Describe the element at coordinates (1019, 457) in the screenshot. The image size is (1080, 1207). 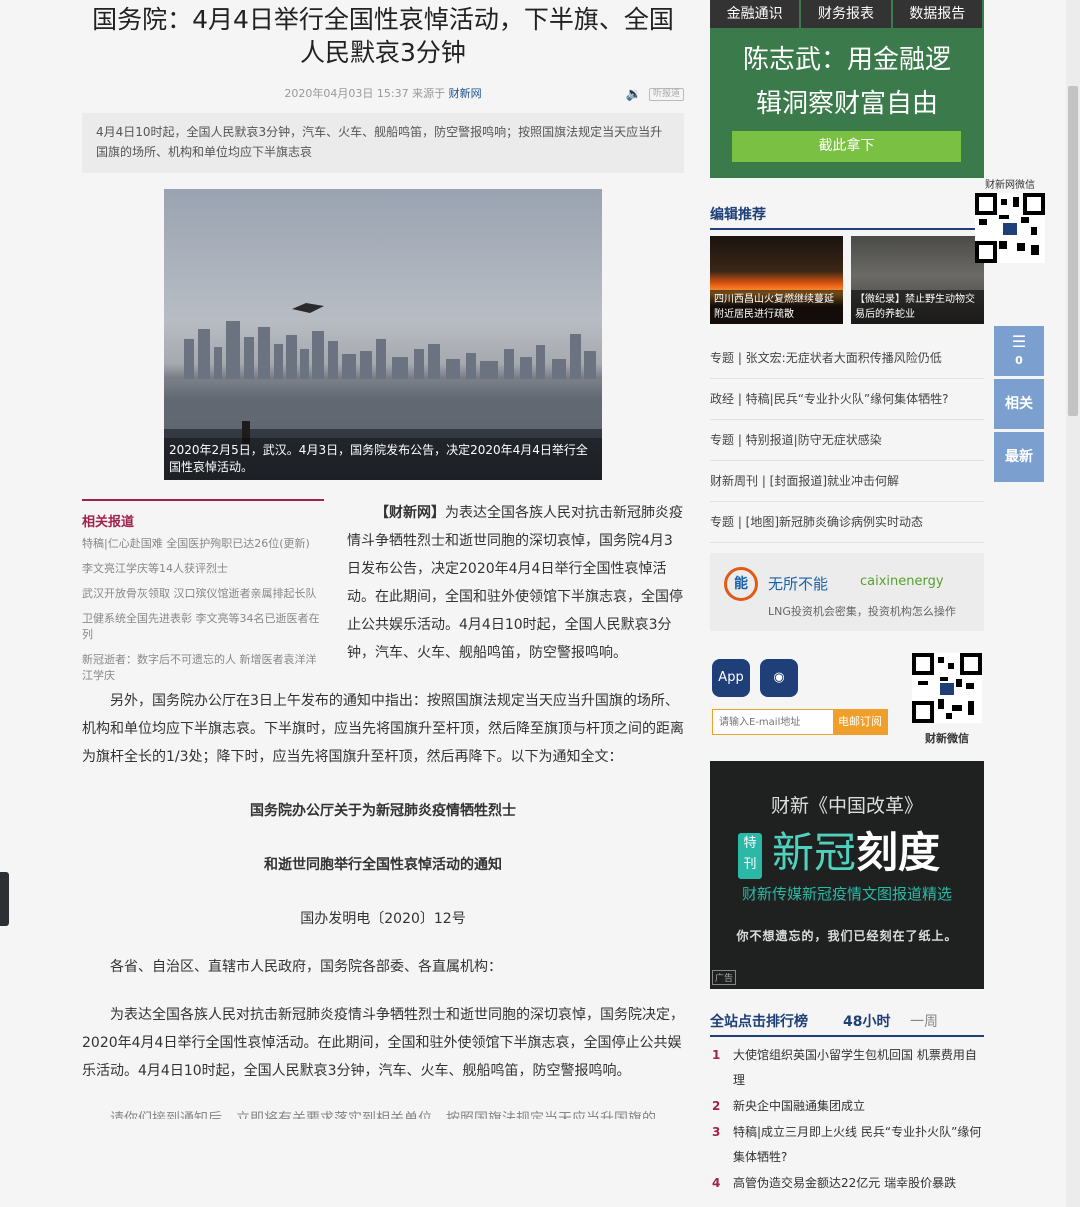
I see `latest-button: 最新` at that location.